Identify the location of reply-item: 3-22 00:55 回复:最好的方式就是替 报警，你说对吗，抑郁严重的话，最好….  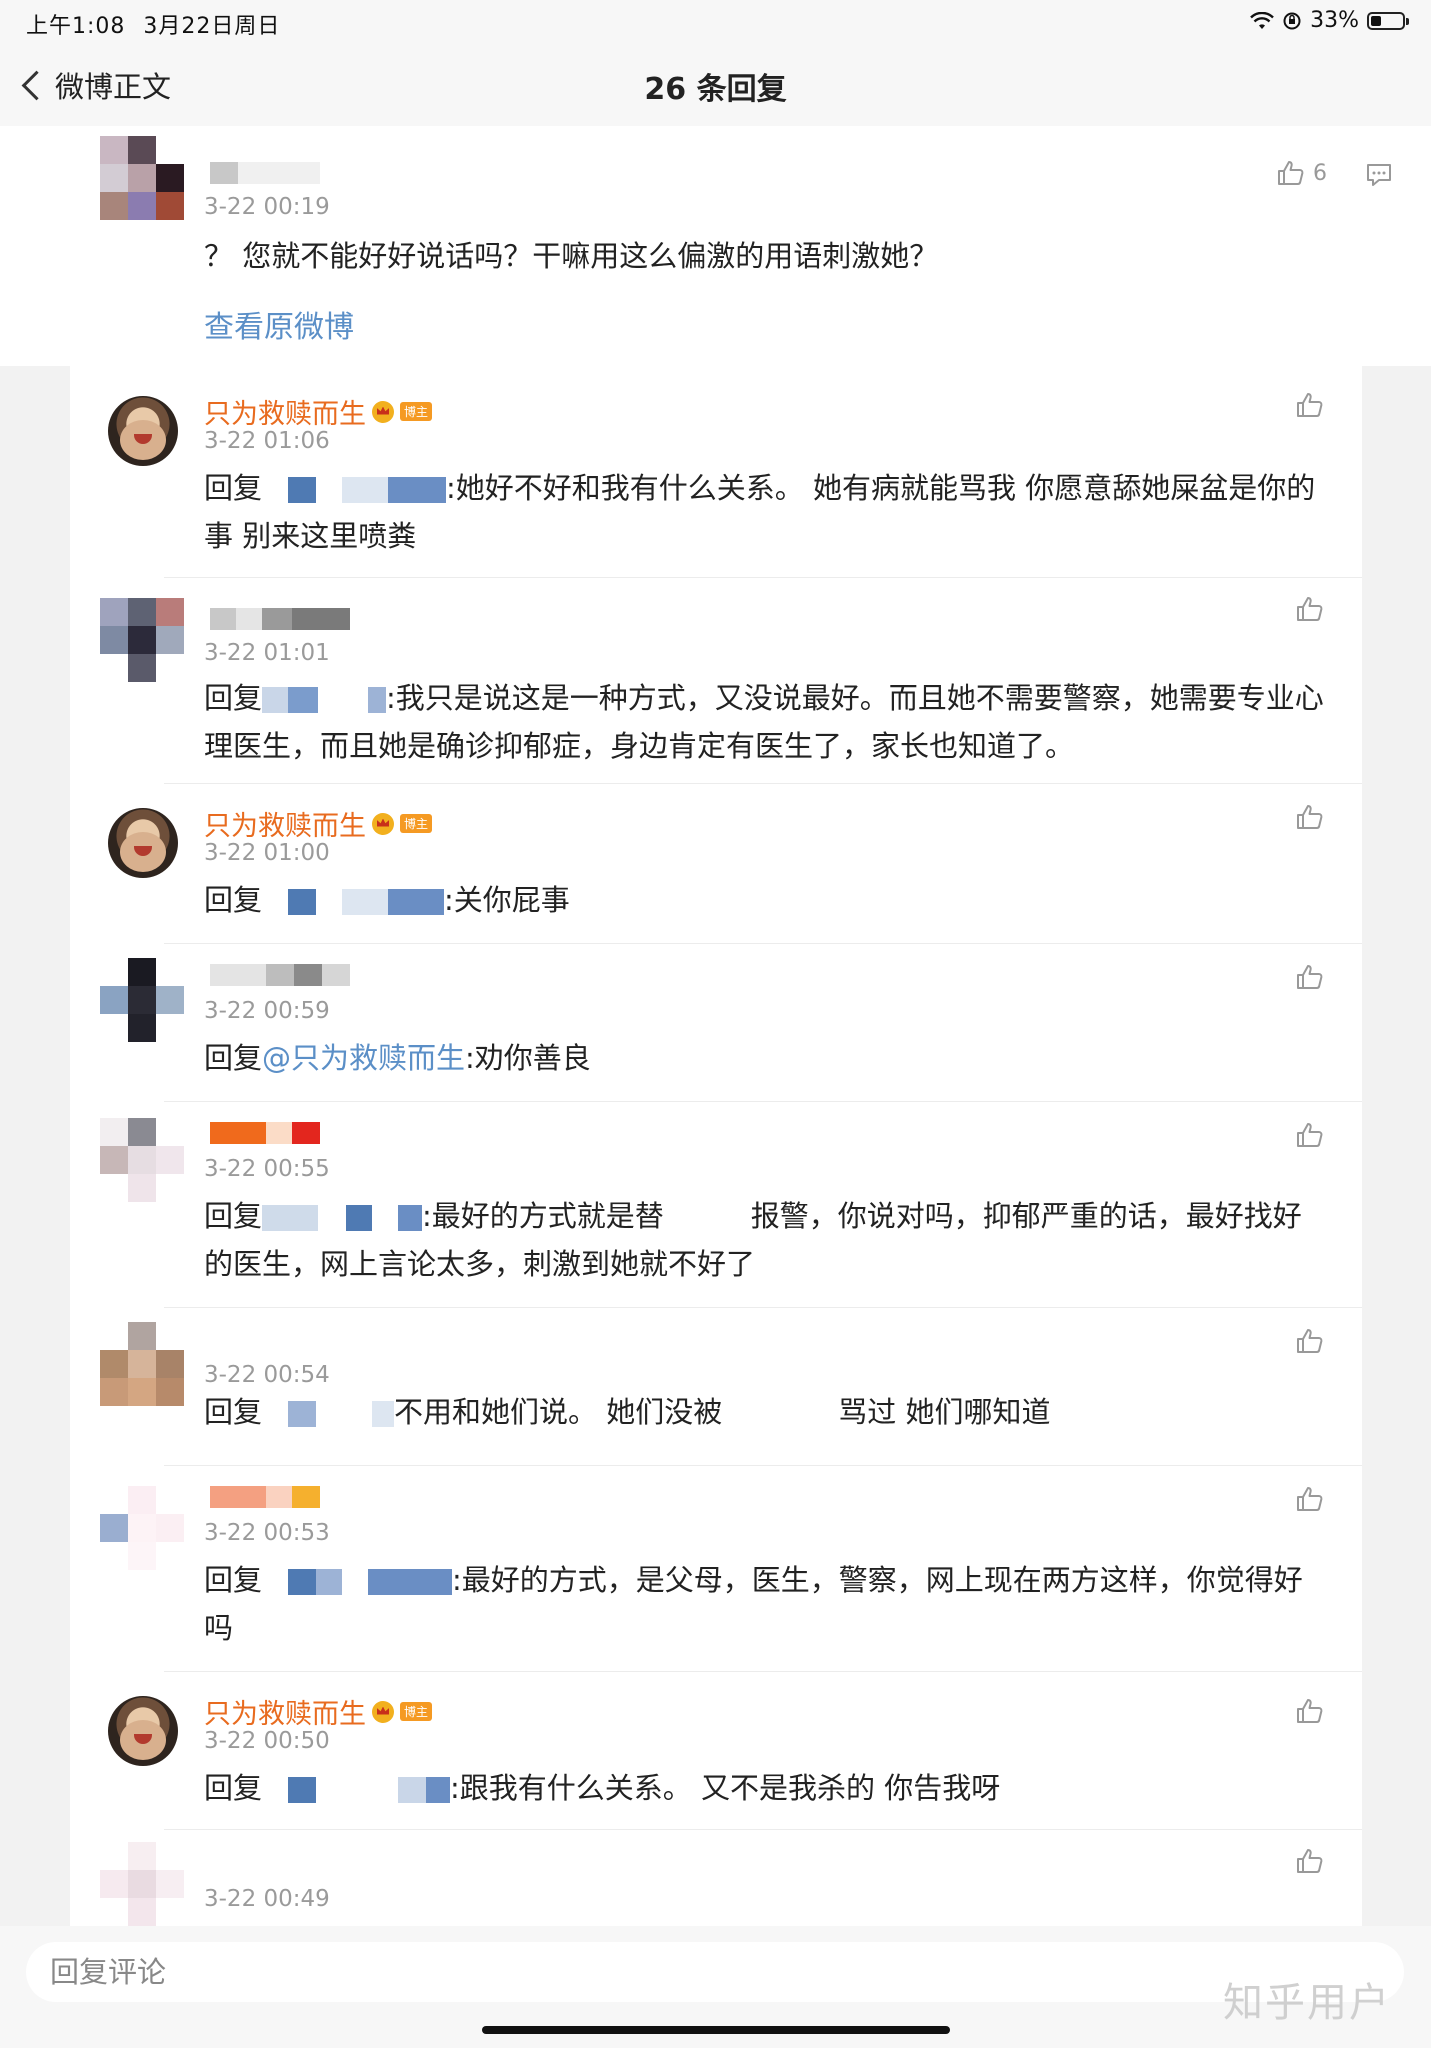
(716, 1205).